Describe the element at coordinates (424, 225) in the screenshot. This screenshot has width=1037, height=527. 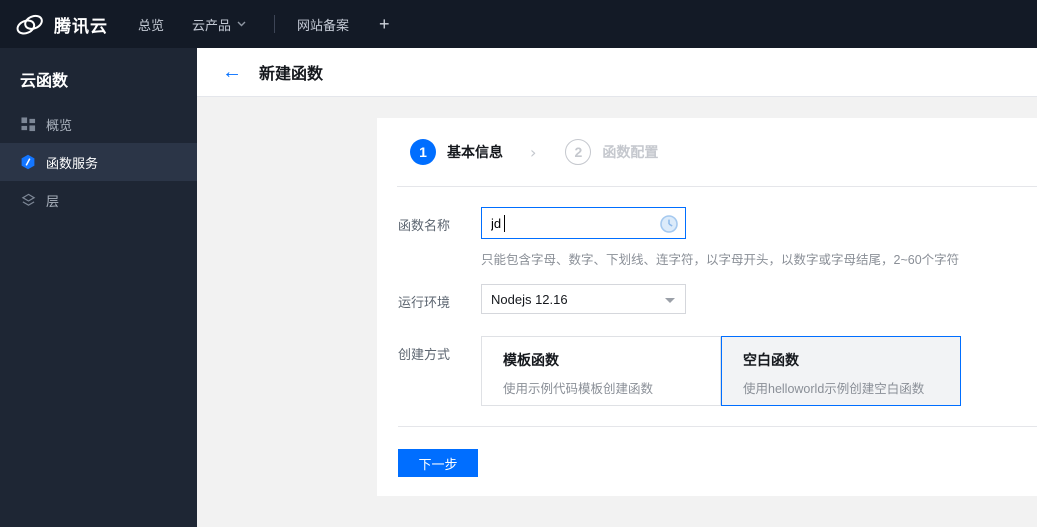
I see `function-name-label: 函数名称` at that location.